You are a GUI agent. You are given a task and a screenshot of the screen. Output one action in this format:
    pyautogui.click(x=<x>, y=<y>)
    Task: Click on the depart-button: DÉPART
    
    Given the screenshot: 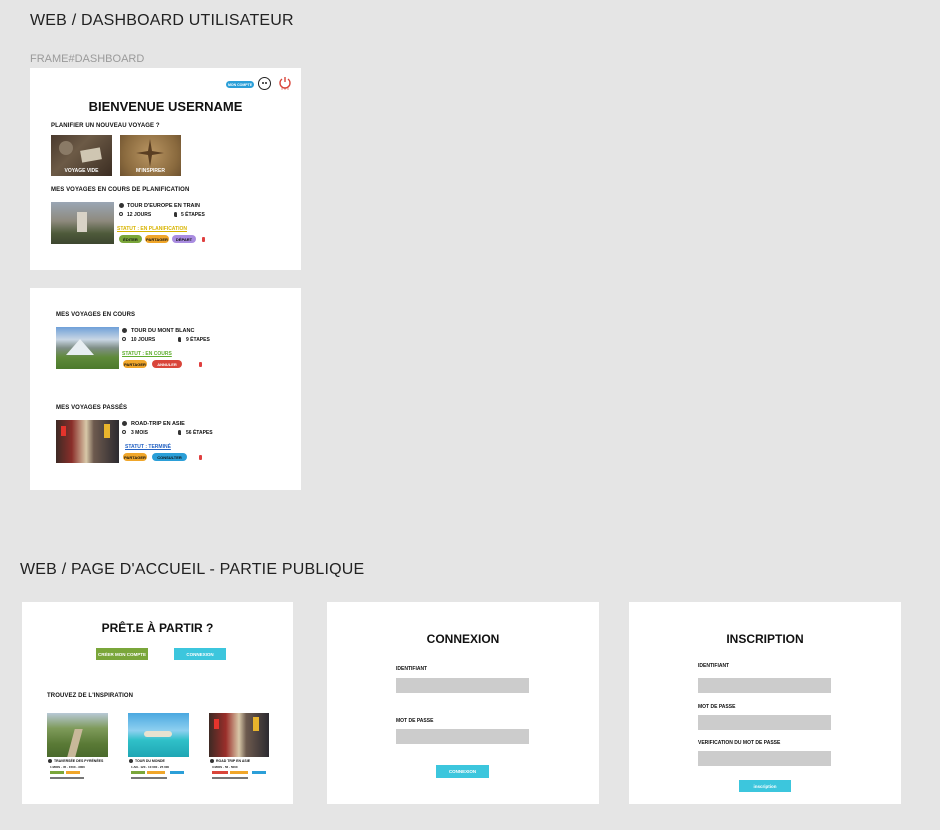 What is the action you would take?
    pyautogui.click(x=184, y=239)
    